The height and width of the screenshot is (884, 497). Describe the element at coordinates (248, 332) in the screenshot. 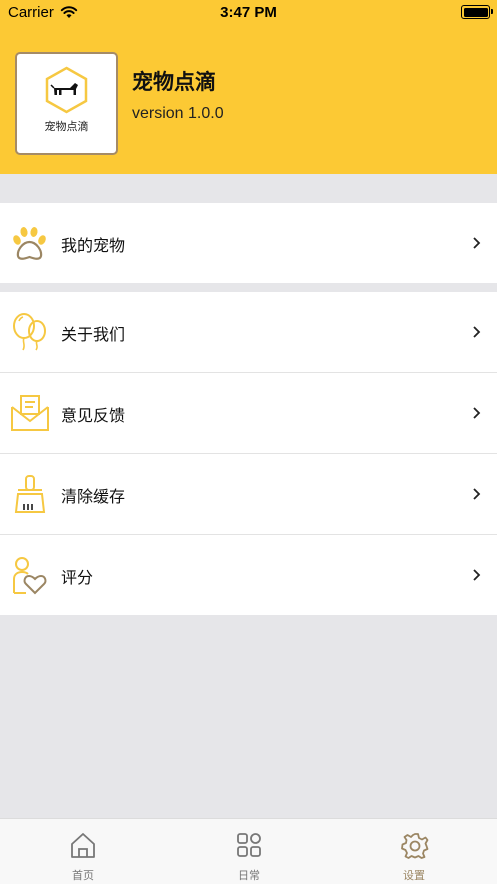

I see `menu-item-about-us: 关于我们` at that location.